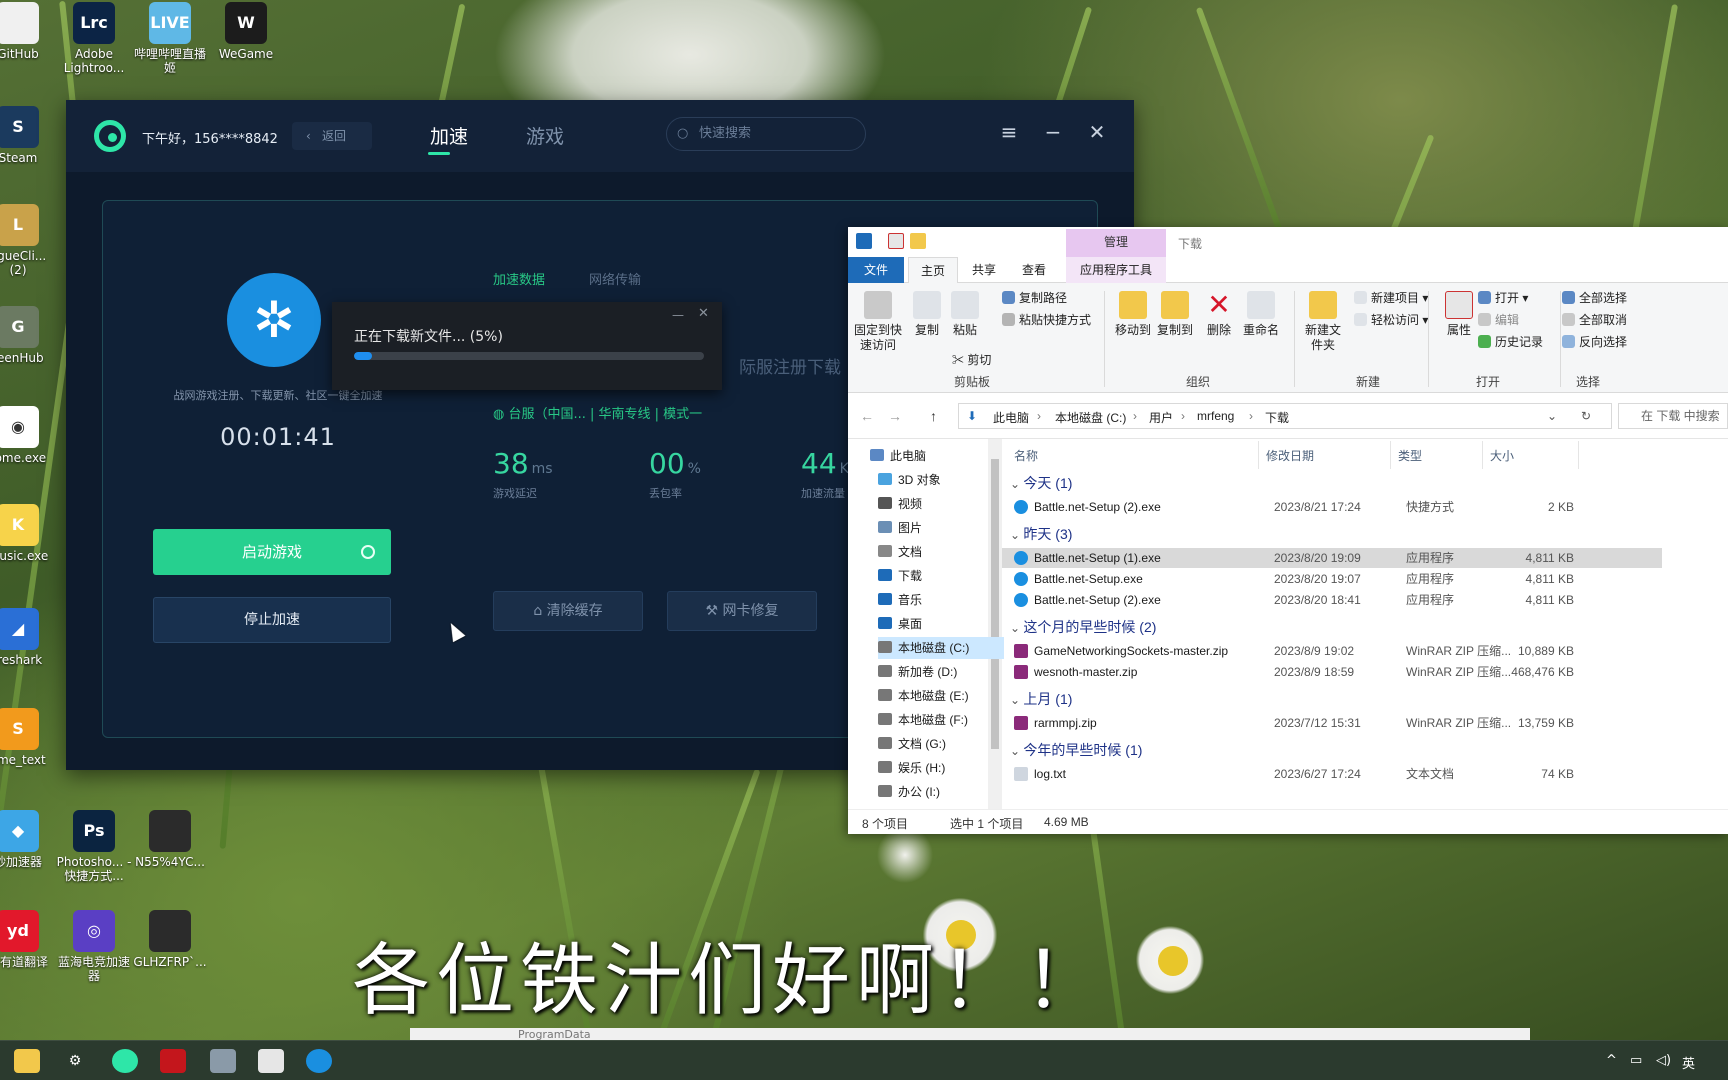 Image resolution: width=1728 pixels, height=1080 pixels. What do you see at coordinates (170, 38) in the screenshot?
I see `desktop-icon: LIVE 哔哩哔哩直播姬` at bounding box center [170, 38].